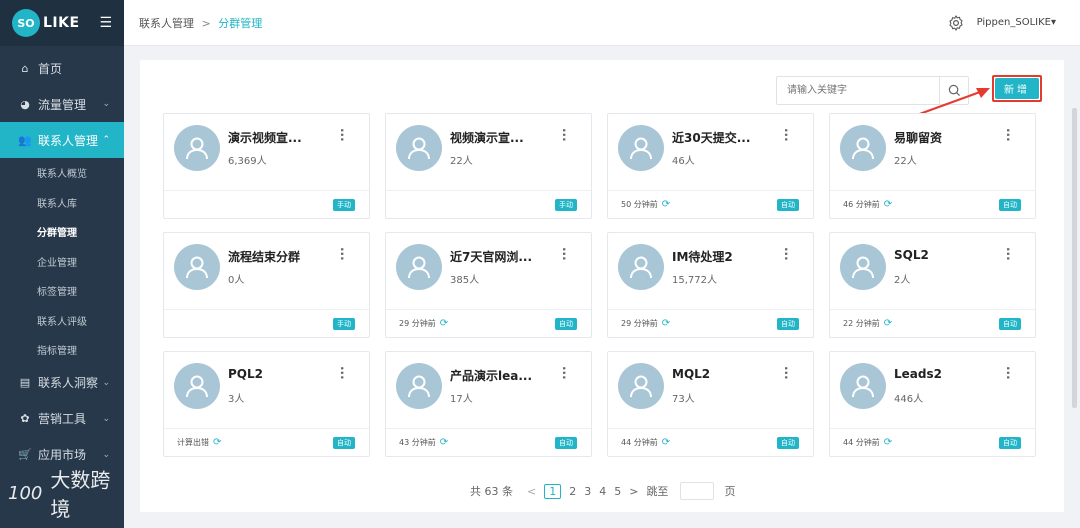 The width and height of the screenshot is (1080, 528). I want to click on pagination-next: >, so click(633, 491).